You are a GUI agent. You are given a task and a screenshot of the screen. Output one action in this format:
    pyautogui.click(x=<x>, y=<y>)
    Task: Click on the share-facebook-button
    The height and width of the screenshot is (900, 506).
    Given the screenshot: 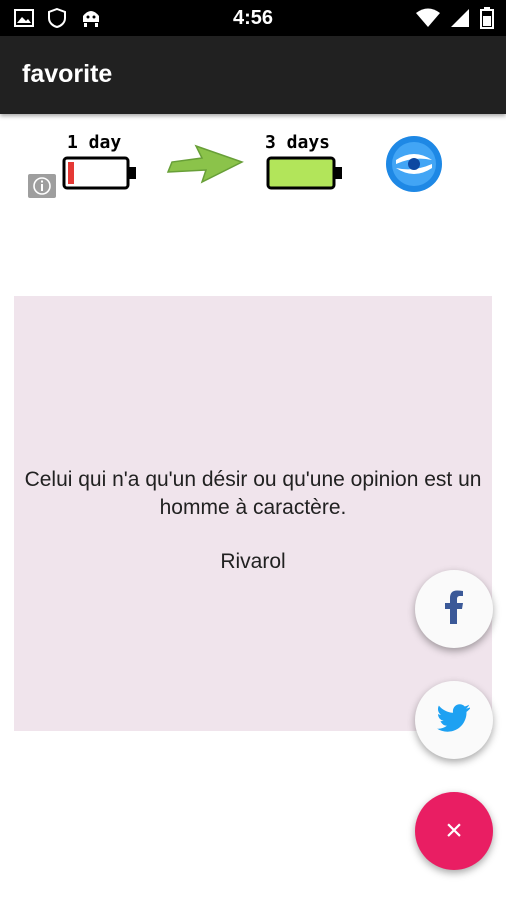 What is the action you would take?
    pyautogui.click(x=454, y=609)
    